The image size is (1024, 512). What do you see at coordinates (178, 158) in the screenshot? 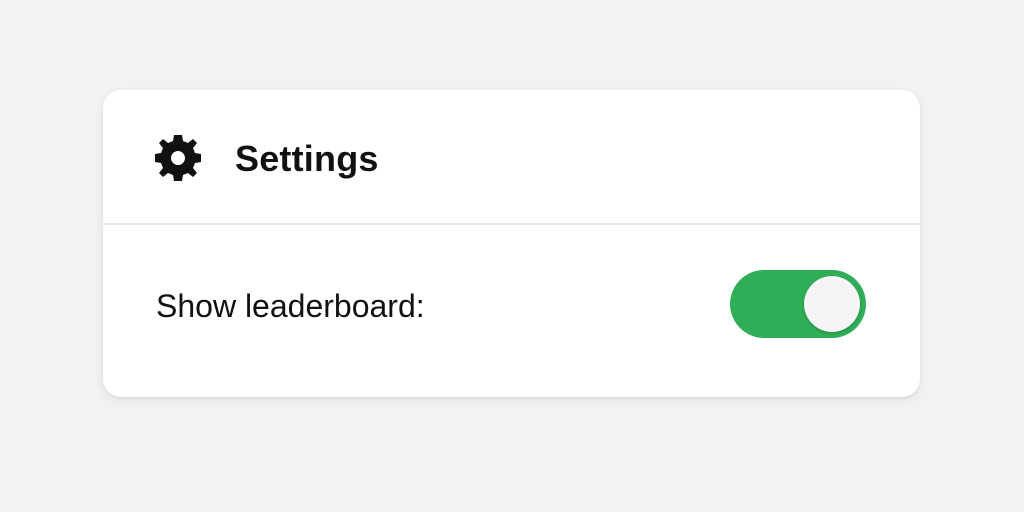
I see `gear-icon` at bounding box center [178, 158].